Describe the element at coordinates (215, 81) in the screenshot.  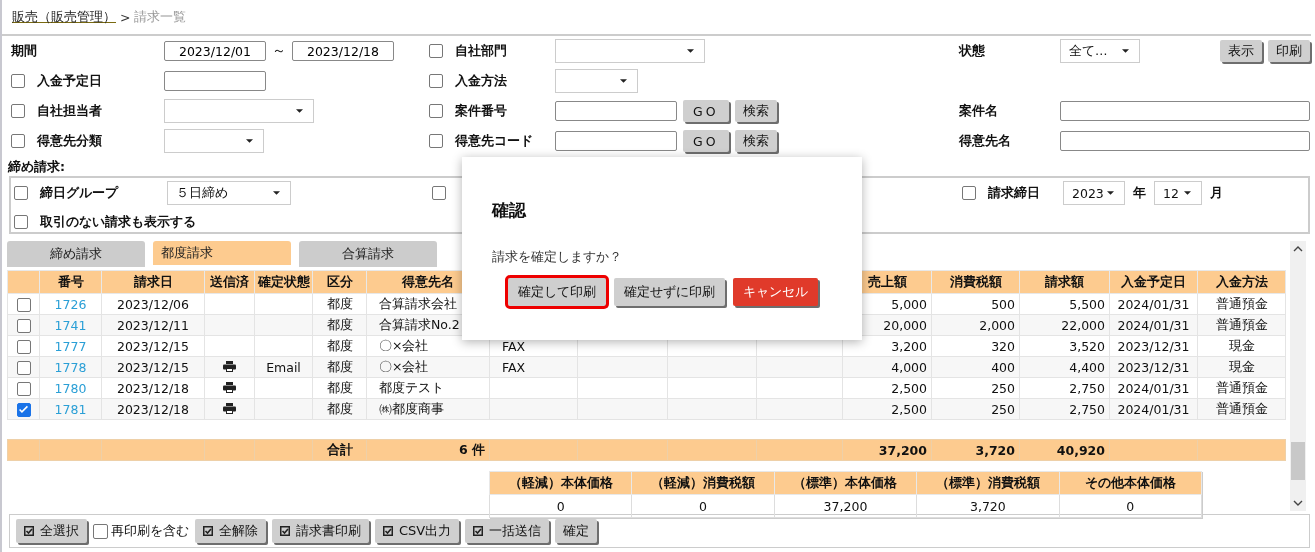
I see `date-field` at that location.